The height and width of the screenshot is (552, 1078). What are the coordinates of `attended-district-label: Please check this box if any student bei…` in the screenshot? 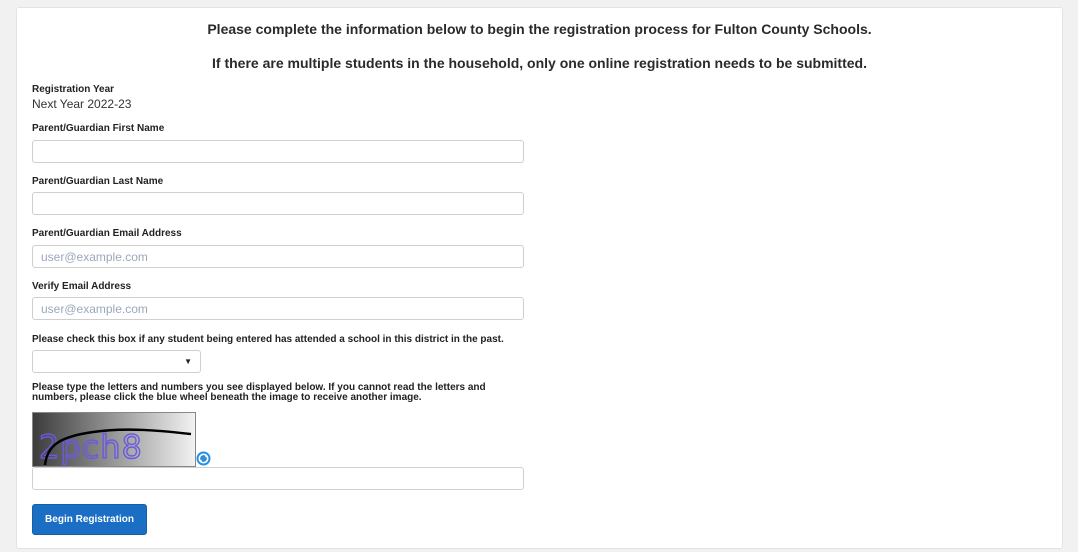 It's located at (268, 339).